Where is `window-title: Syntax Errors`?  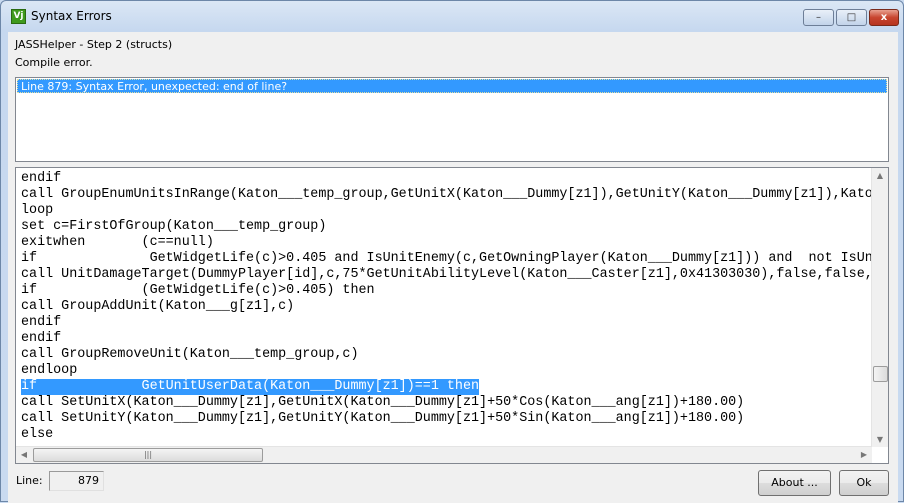
window-title: Syntax Errors is located at coordinates (71, 16).